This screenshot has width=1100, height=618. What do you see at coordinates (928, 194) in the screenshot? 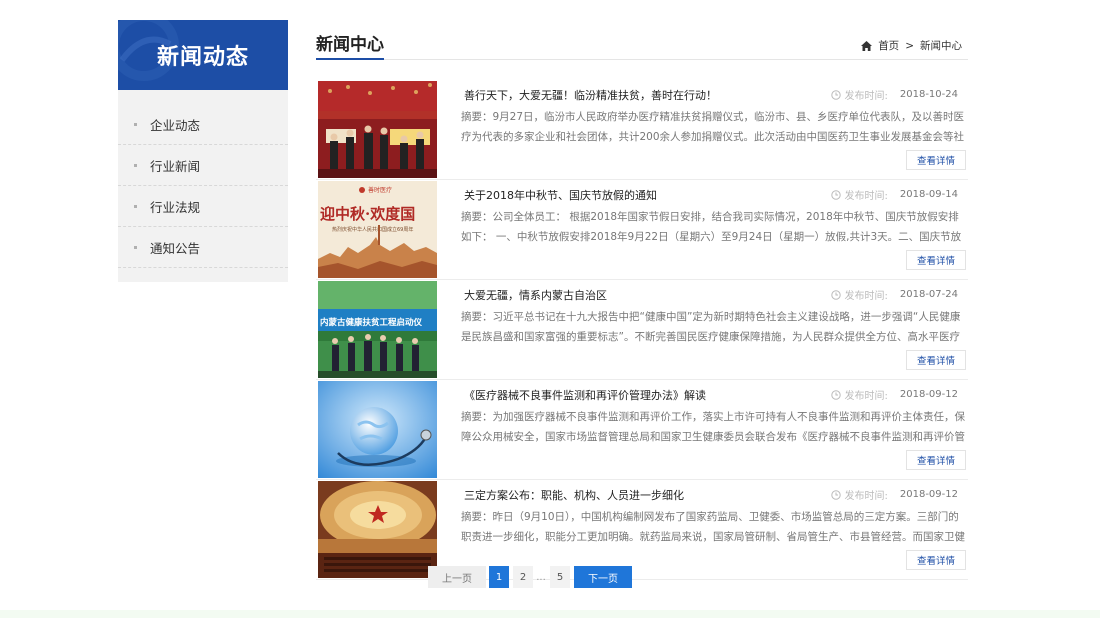
I see `date-value: 2018-09-14` at bounding box center [928, 194].